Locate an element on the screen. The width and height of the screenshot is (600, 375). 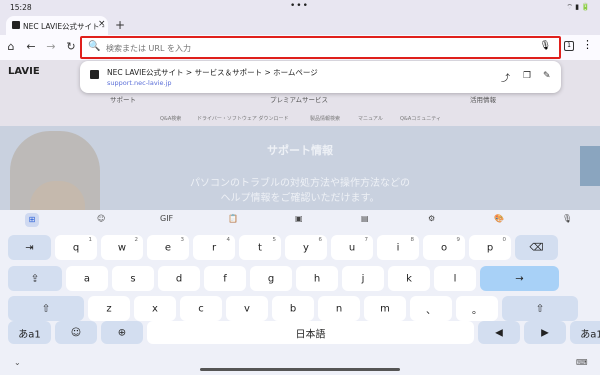
key-secondary-label: 6 is located at coordinates (320, 240).